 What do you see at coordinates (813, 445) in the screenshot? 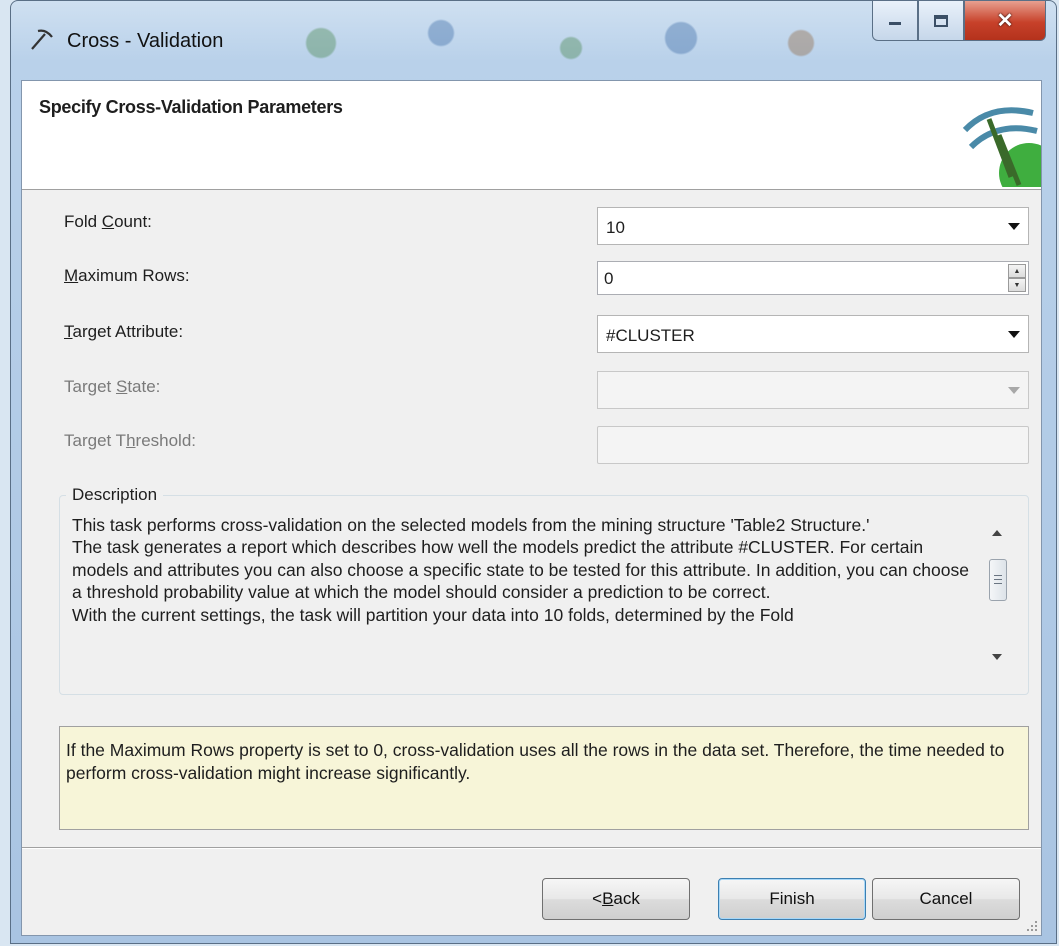
I see `target-threshold-field` at bounding box center [813, 445].